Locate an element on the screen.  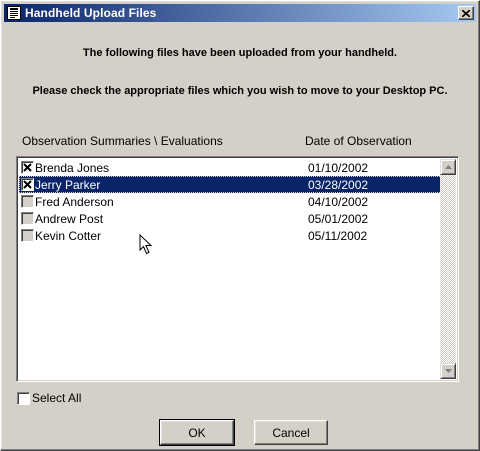
select-all-label: Select All is located at coordinates (57, 398).